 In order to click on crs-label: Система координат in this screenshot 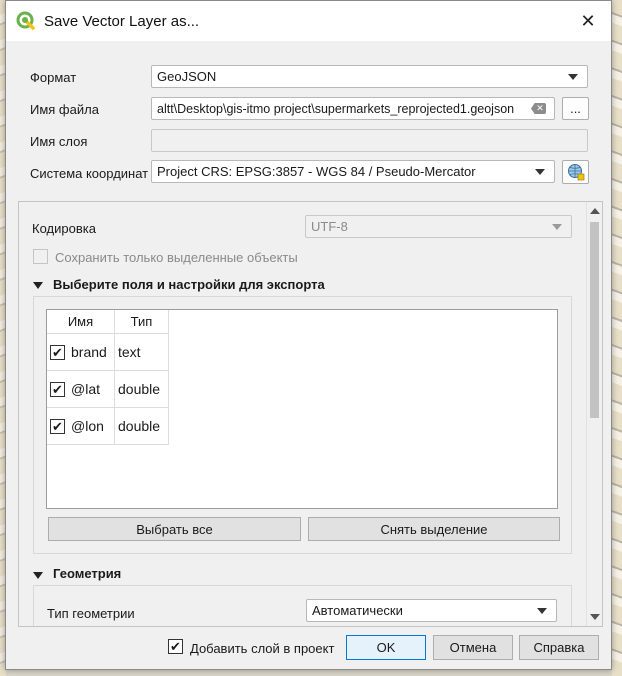, I will do `click(89, 173)`.